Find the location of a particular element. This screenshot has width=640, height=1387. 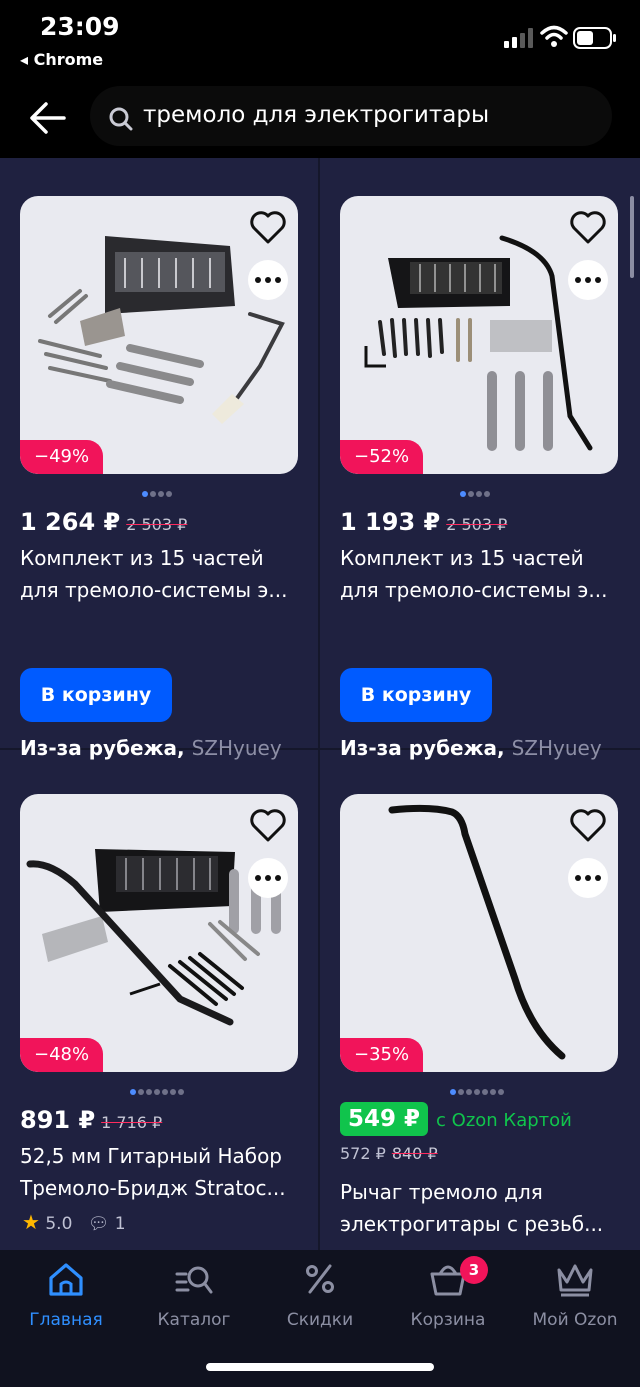

product-title-line1: Рычаг тремоло для is located at coordinates (485, 1192).